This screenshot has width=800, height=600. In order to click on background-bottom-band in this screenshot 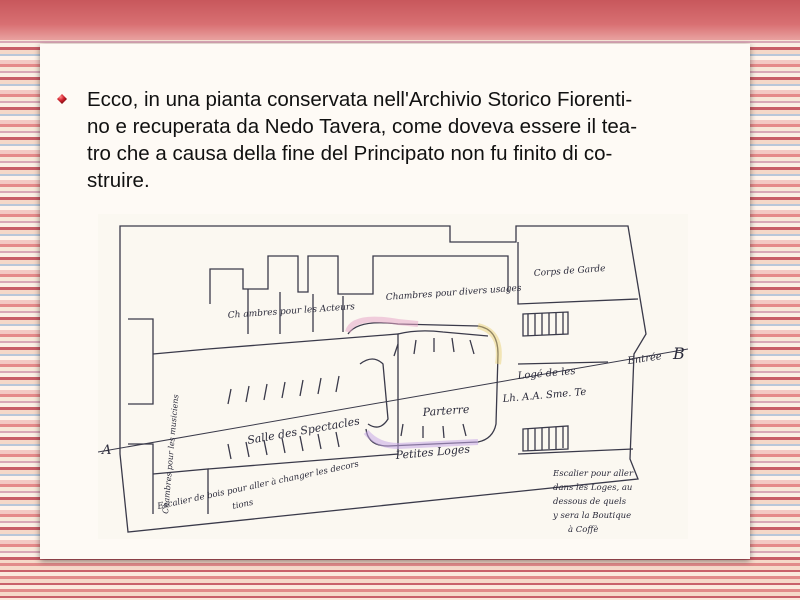, I will do `click(400, 581)`.